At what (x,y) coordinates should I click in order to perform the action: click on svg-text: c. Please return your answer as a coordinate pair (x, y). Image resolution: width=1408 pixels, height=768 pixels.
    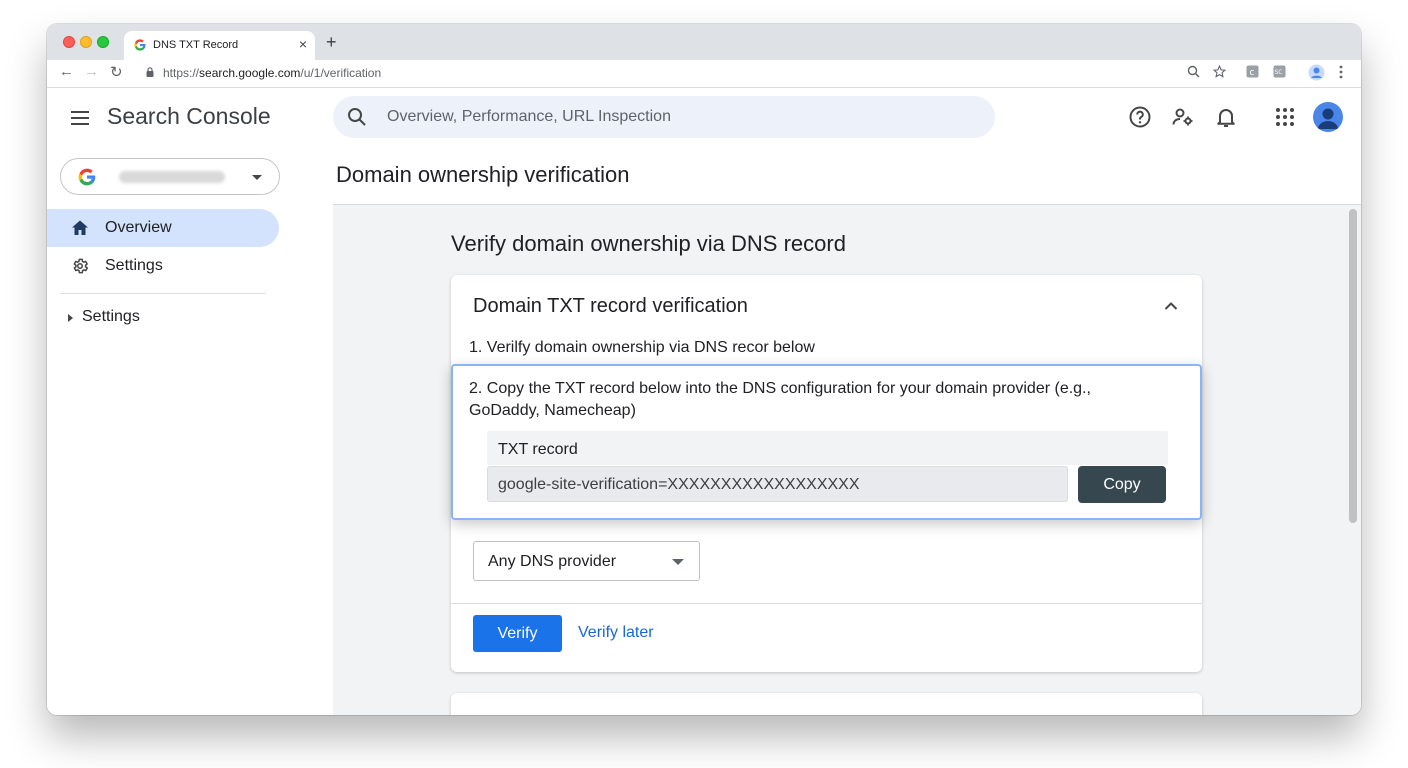
    Looking at the image, I should click on (1252, 73).